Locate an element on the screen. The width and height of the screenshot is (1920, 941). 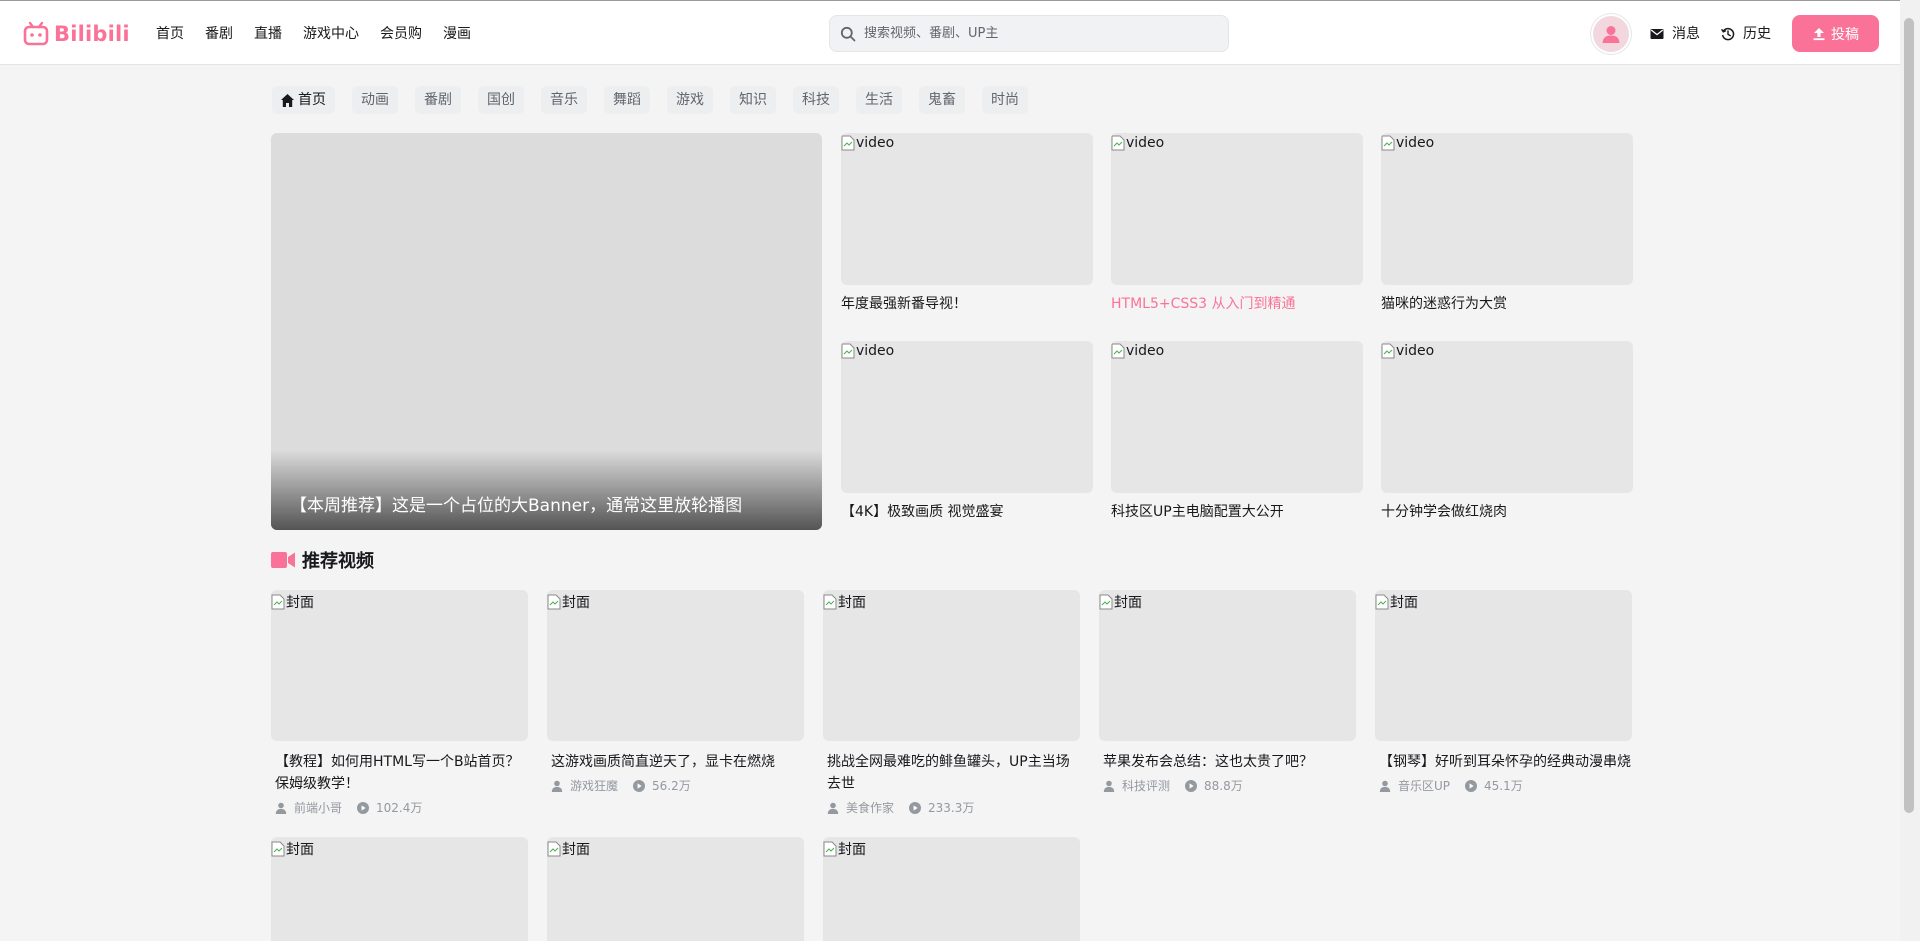
video-title: 【教程】如何用HTML写一个B站首页？保姆级教学！ is located at coordinates (399, 773).